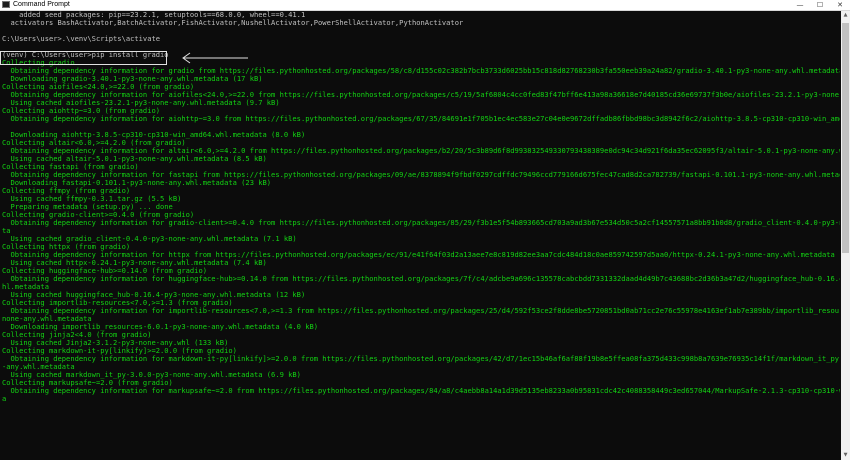 This screenshot has width=850, height=460. What do you see at coordinates (6, 4) in the screenshot?
I see `command-prompt-icon` at bounding box center [6, 4].